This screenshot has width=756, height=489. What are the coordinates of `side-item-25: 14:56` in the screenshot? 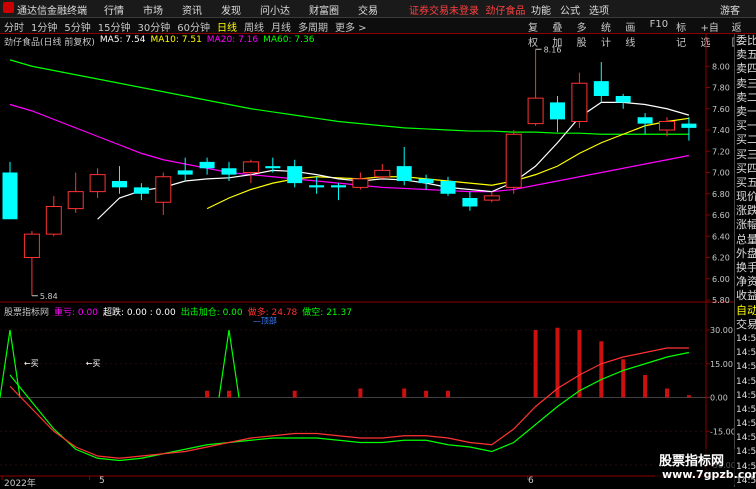 It's located at (745, 396).